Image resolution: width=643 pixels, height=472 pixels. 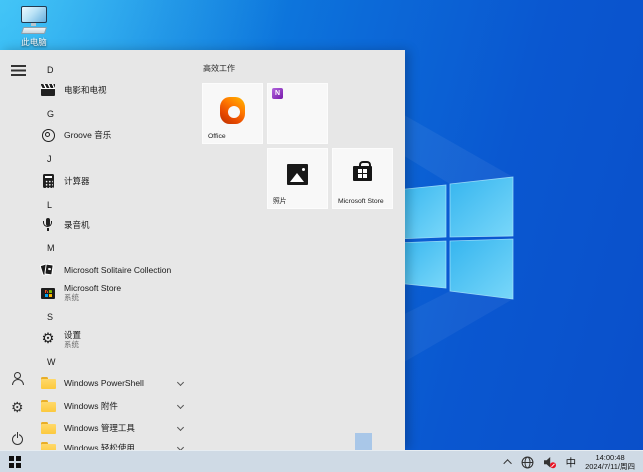 What do you see at coordinates (119, 90) in the screenshot?
I see `app-item-movies-tv: 电影和电视` at bounding box center [119, 90].